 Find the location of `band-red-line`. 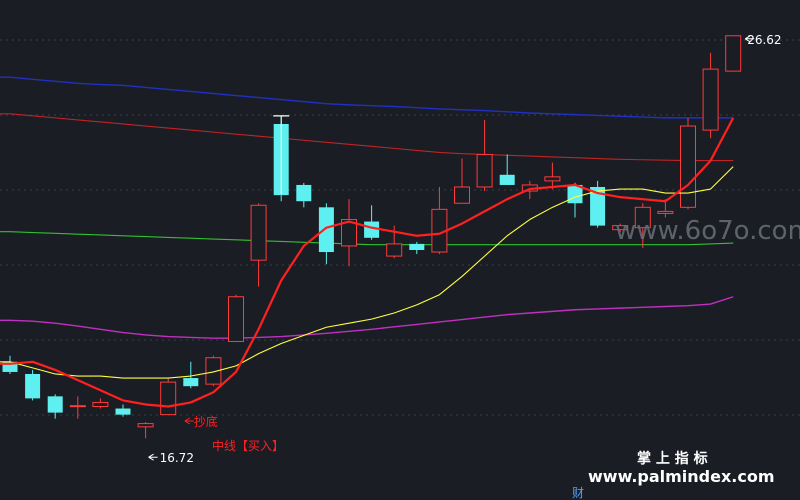

band-red-line is located at coordinates (367, 137).